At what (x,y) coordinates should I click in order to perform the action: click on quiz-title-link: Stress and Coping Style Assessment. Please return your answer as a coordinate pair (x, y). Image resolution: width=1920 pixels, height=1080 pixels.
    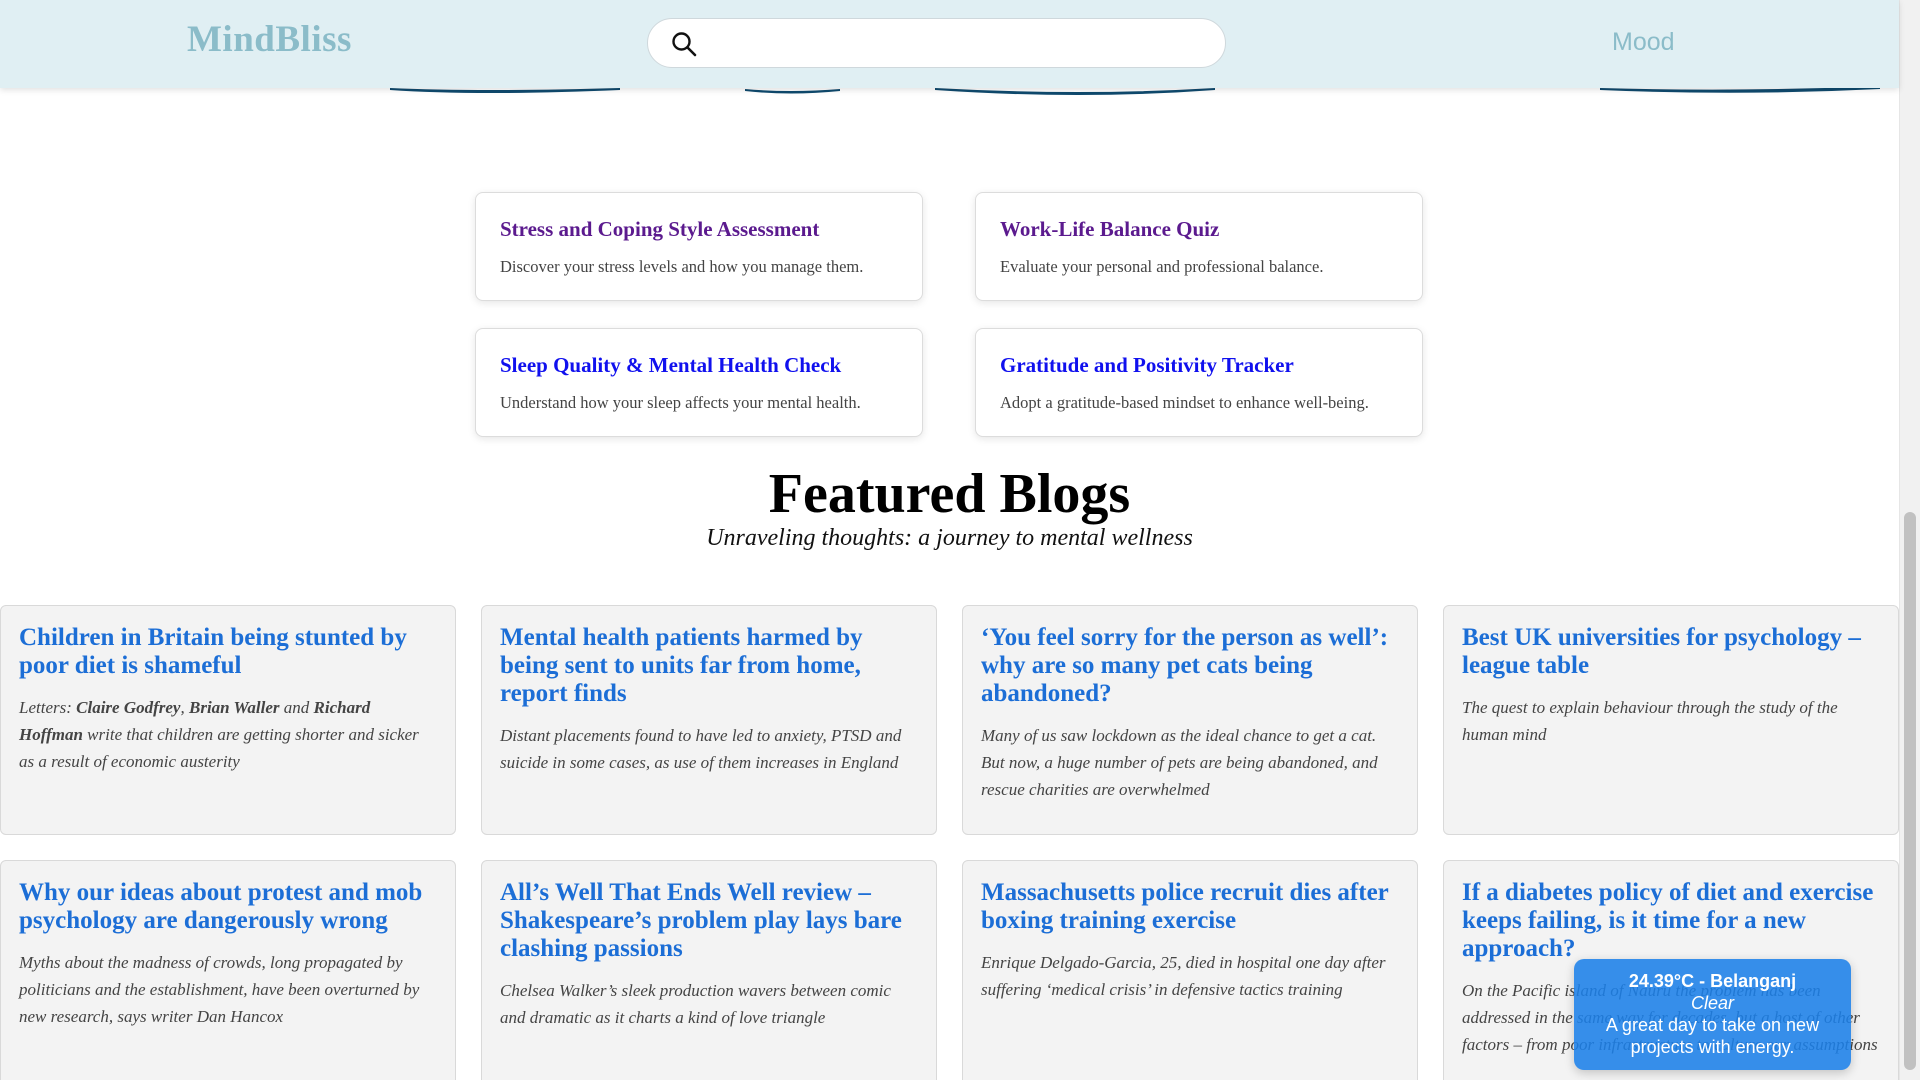
    Looking at the image, I should click on (659, 229).